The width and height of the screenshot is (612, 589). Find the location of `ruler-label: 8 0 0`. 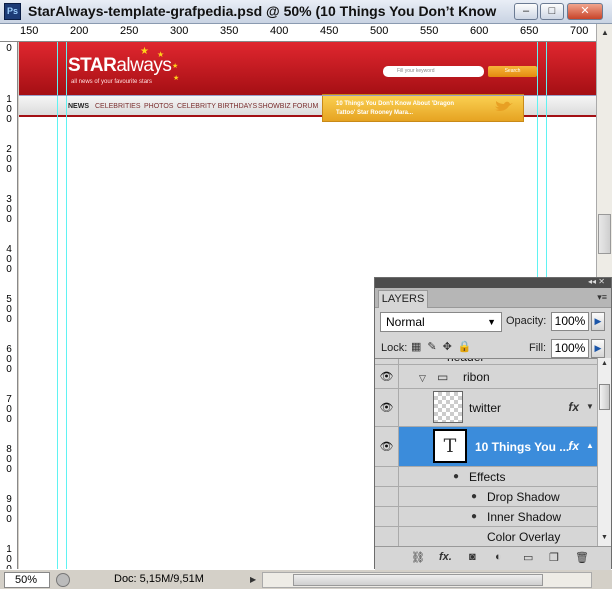

ruler-label: 8 0 0 is located at coordinates (9, 459).